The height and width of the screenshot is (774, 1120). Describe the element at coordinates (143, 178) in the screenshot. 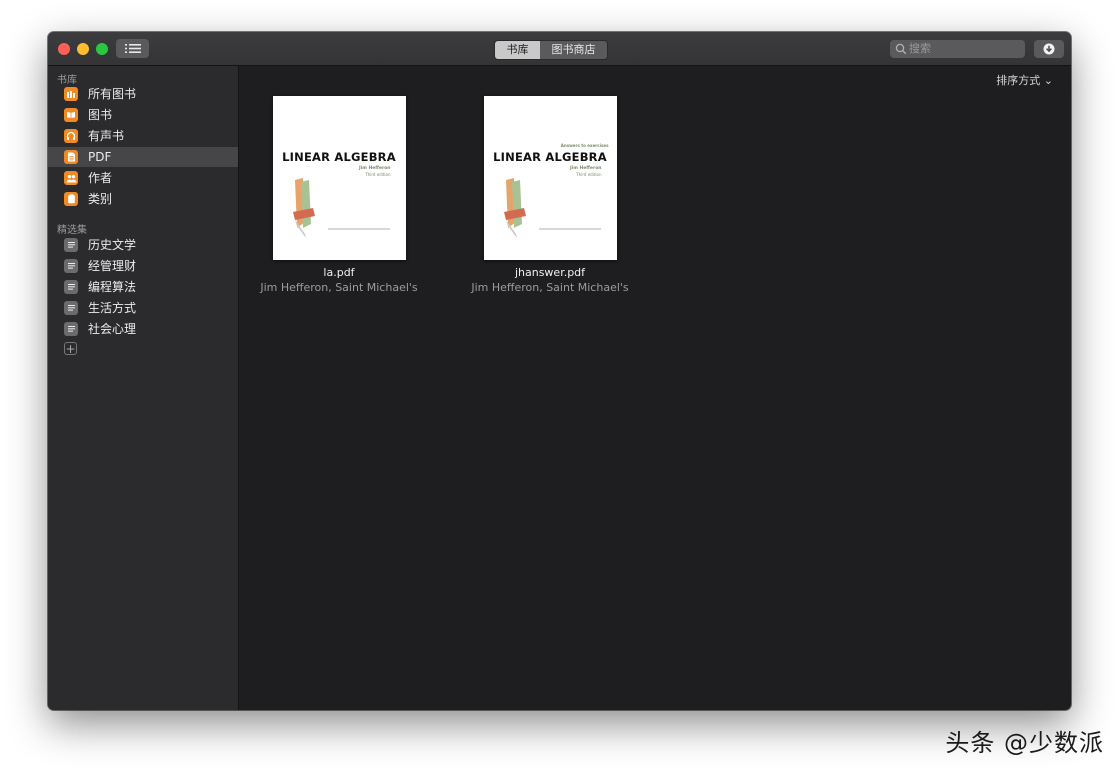

I see `sidebar-item-authors: 作者` at that location.